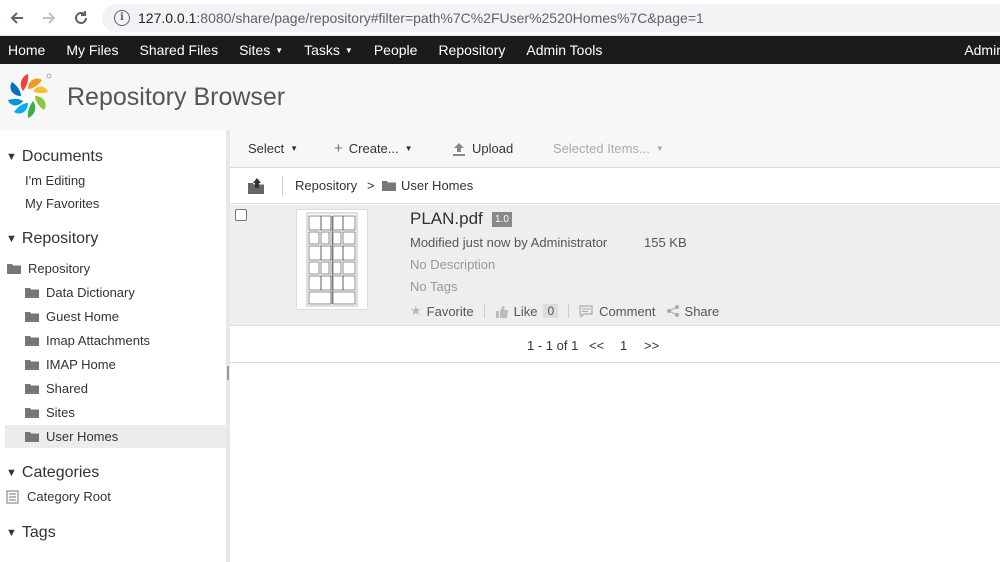 The image size is (1000, 562). I want to click on row-checkbox, so click(241, 215).